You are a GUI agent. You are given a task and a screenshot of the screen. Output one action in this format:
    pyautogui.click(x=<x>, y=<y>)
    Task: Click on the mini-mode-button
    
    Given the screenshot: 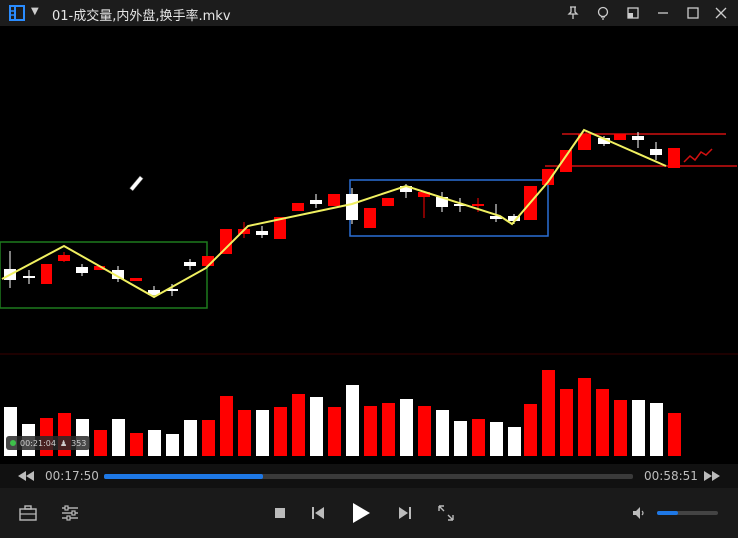 What is the action you would take?
    pyautogui.click(x=633, y=13)
    